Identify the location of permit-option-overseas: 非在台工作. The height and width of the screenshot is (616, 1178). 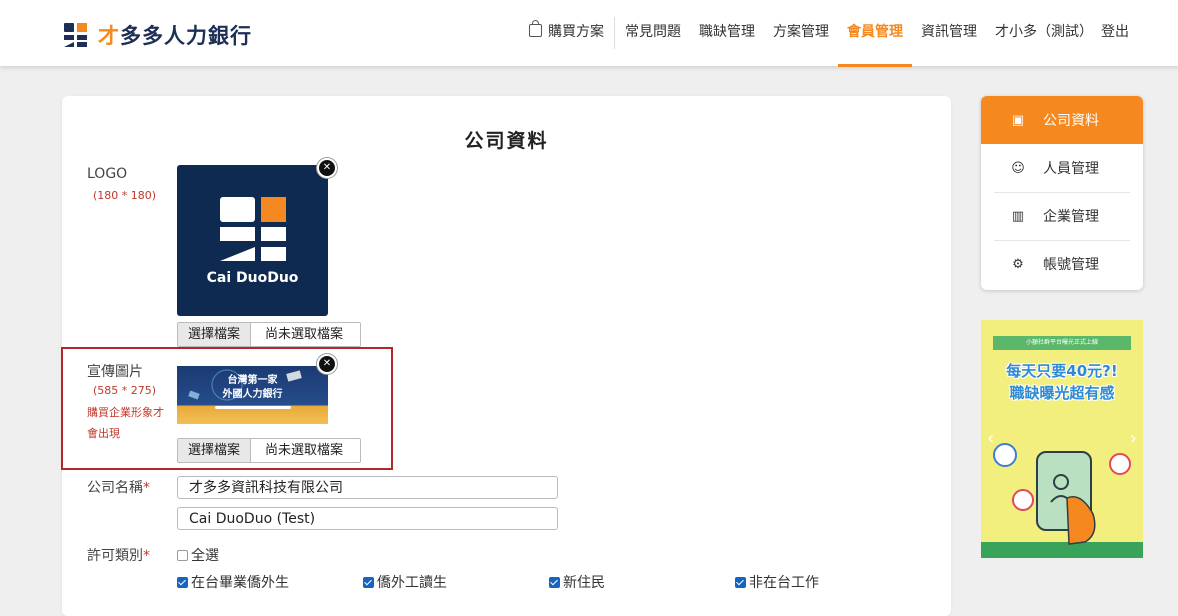
(777, 582).